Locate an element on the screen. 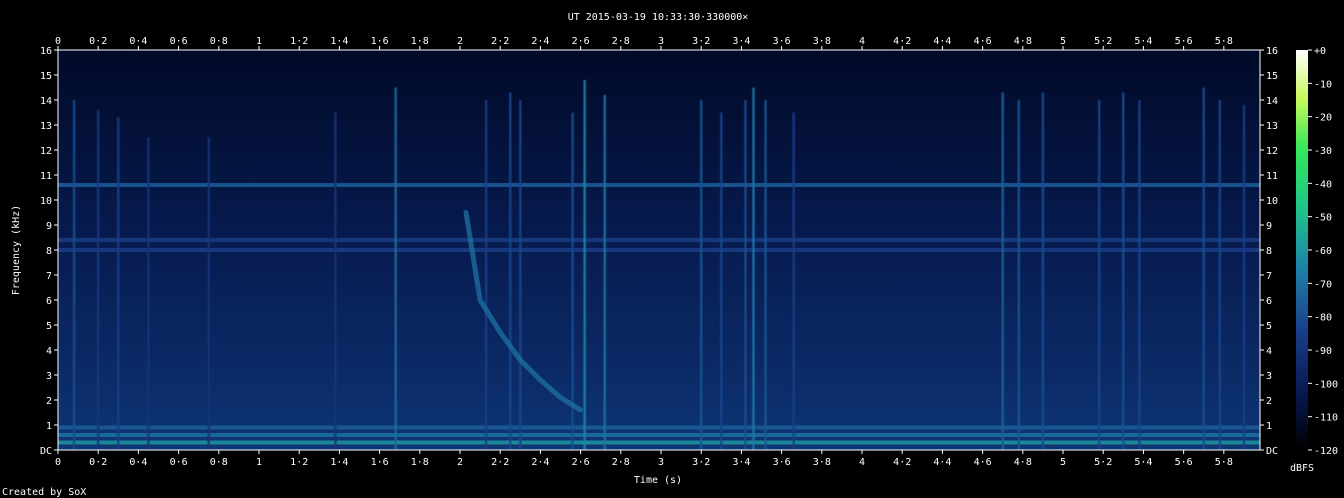 The width and height of the screenshot is (1344, 498). x-top-tick-label: 0 is located at coordinates (58, 41).